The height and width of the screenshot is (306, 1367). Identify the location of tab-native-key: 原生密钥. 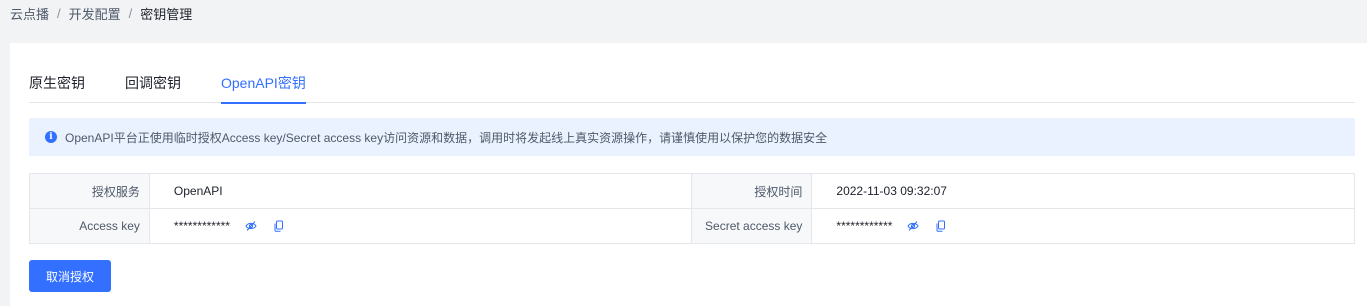
(57, 85).